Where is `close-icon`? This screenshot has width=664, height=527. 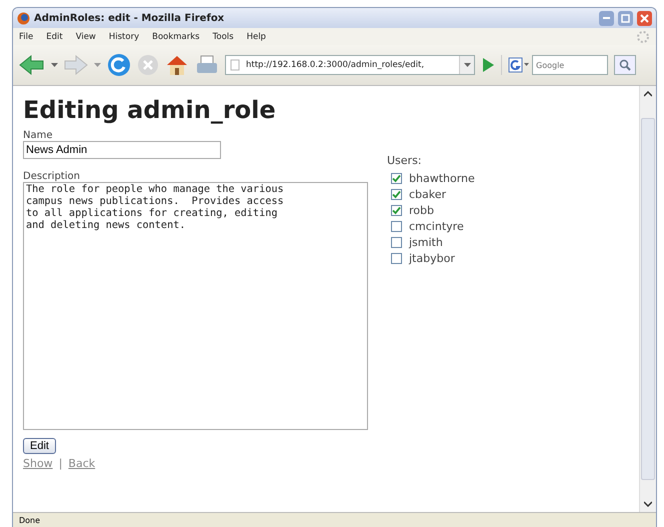
close-icon is located at coordinates (644, 18).